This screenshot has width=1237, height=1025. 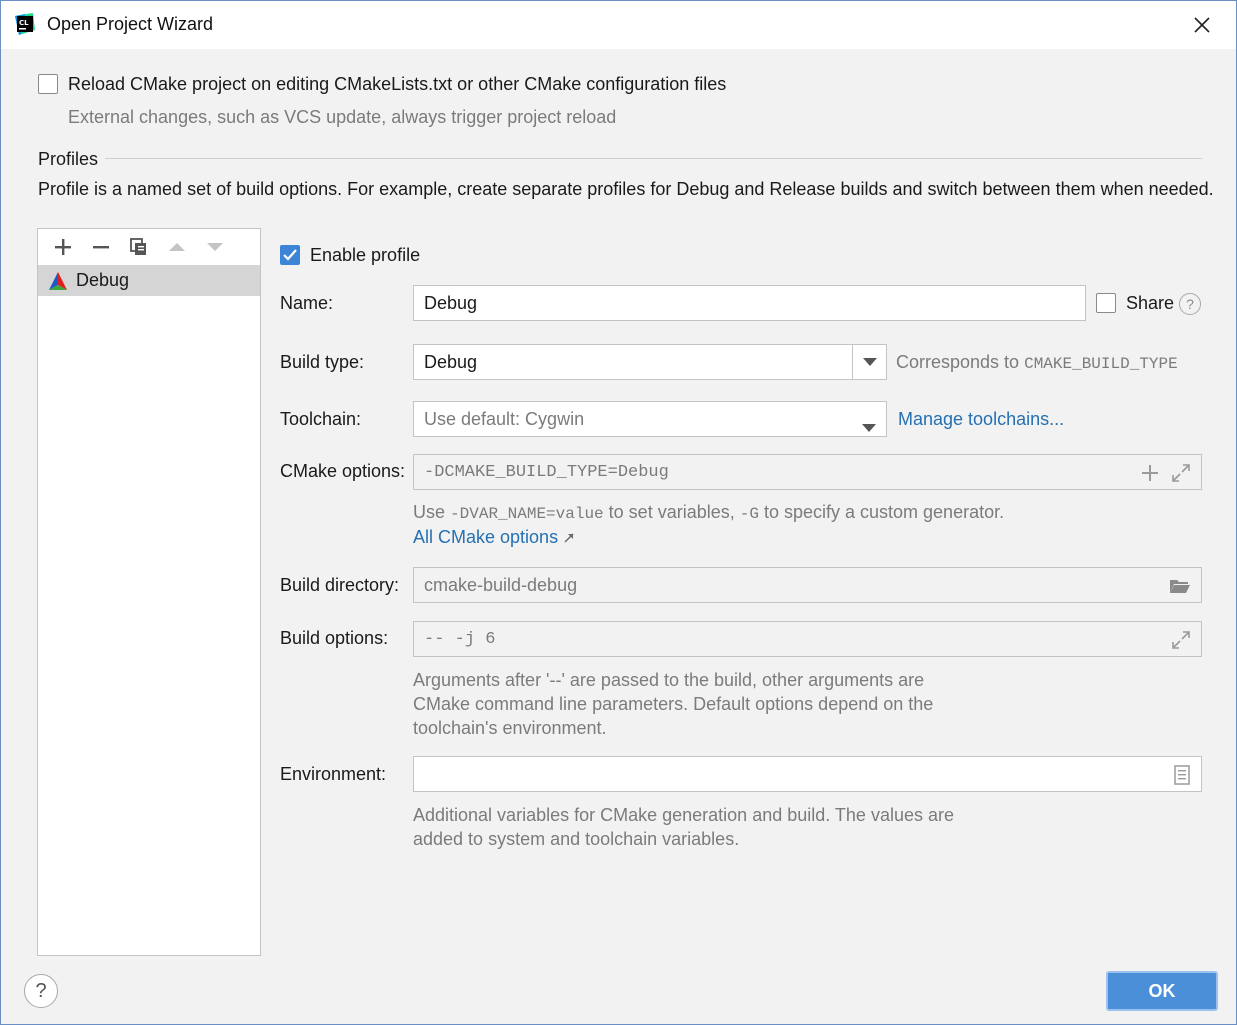 What do you see at coordinates (486, 537) in the screenshot?
I see `all-cmake-options-label: All CMake options` at bounding box center [486, 537].